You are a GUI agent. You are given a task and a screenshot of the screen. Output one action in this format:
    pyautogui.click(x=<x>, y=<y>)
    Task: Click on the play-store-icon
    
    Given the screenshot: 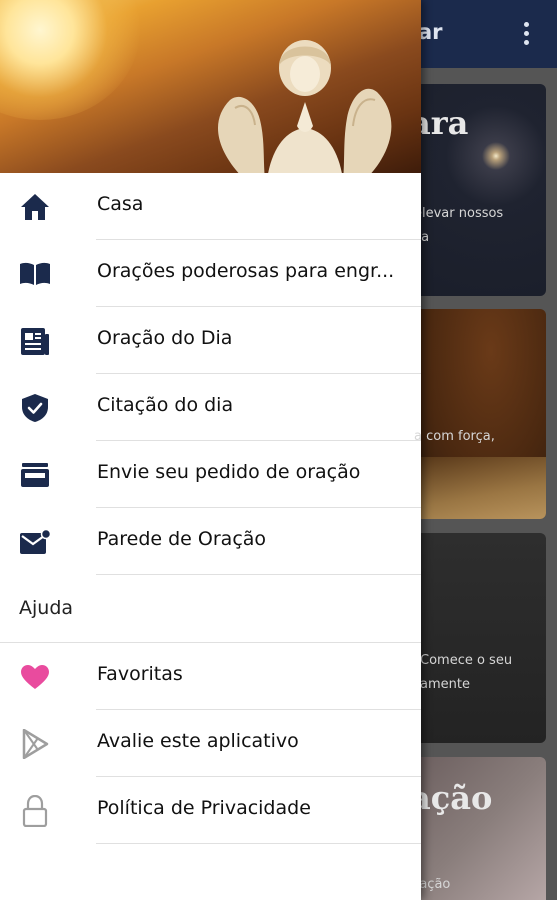 What is the action you would take?
    pyautogui.click(x=35, y=744)
    